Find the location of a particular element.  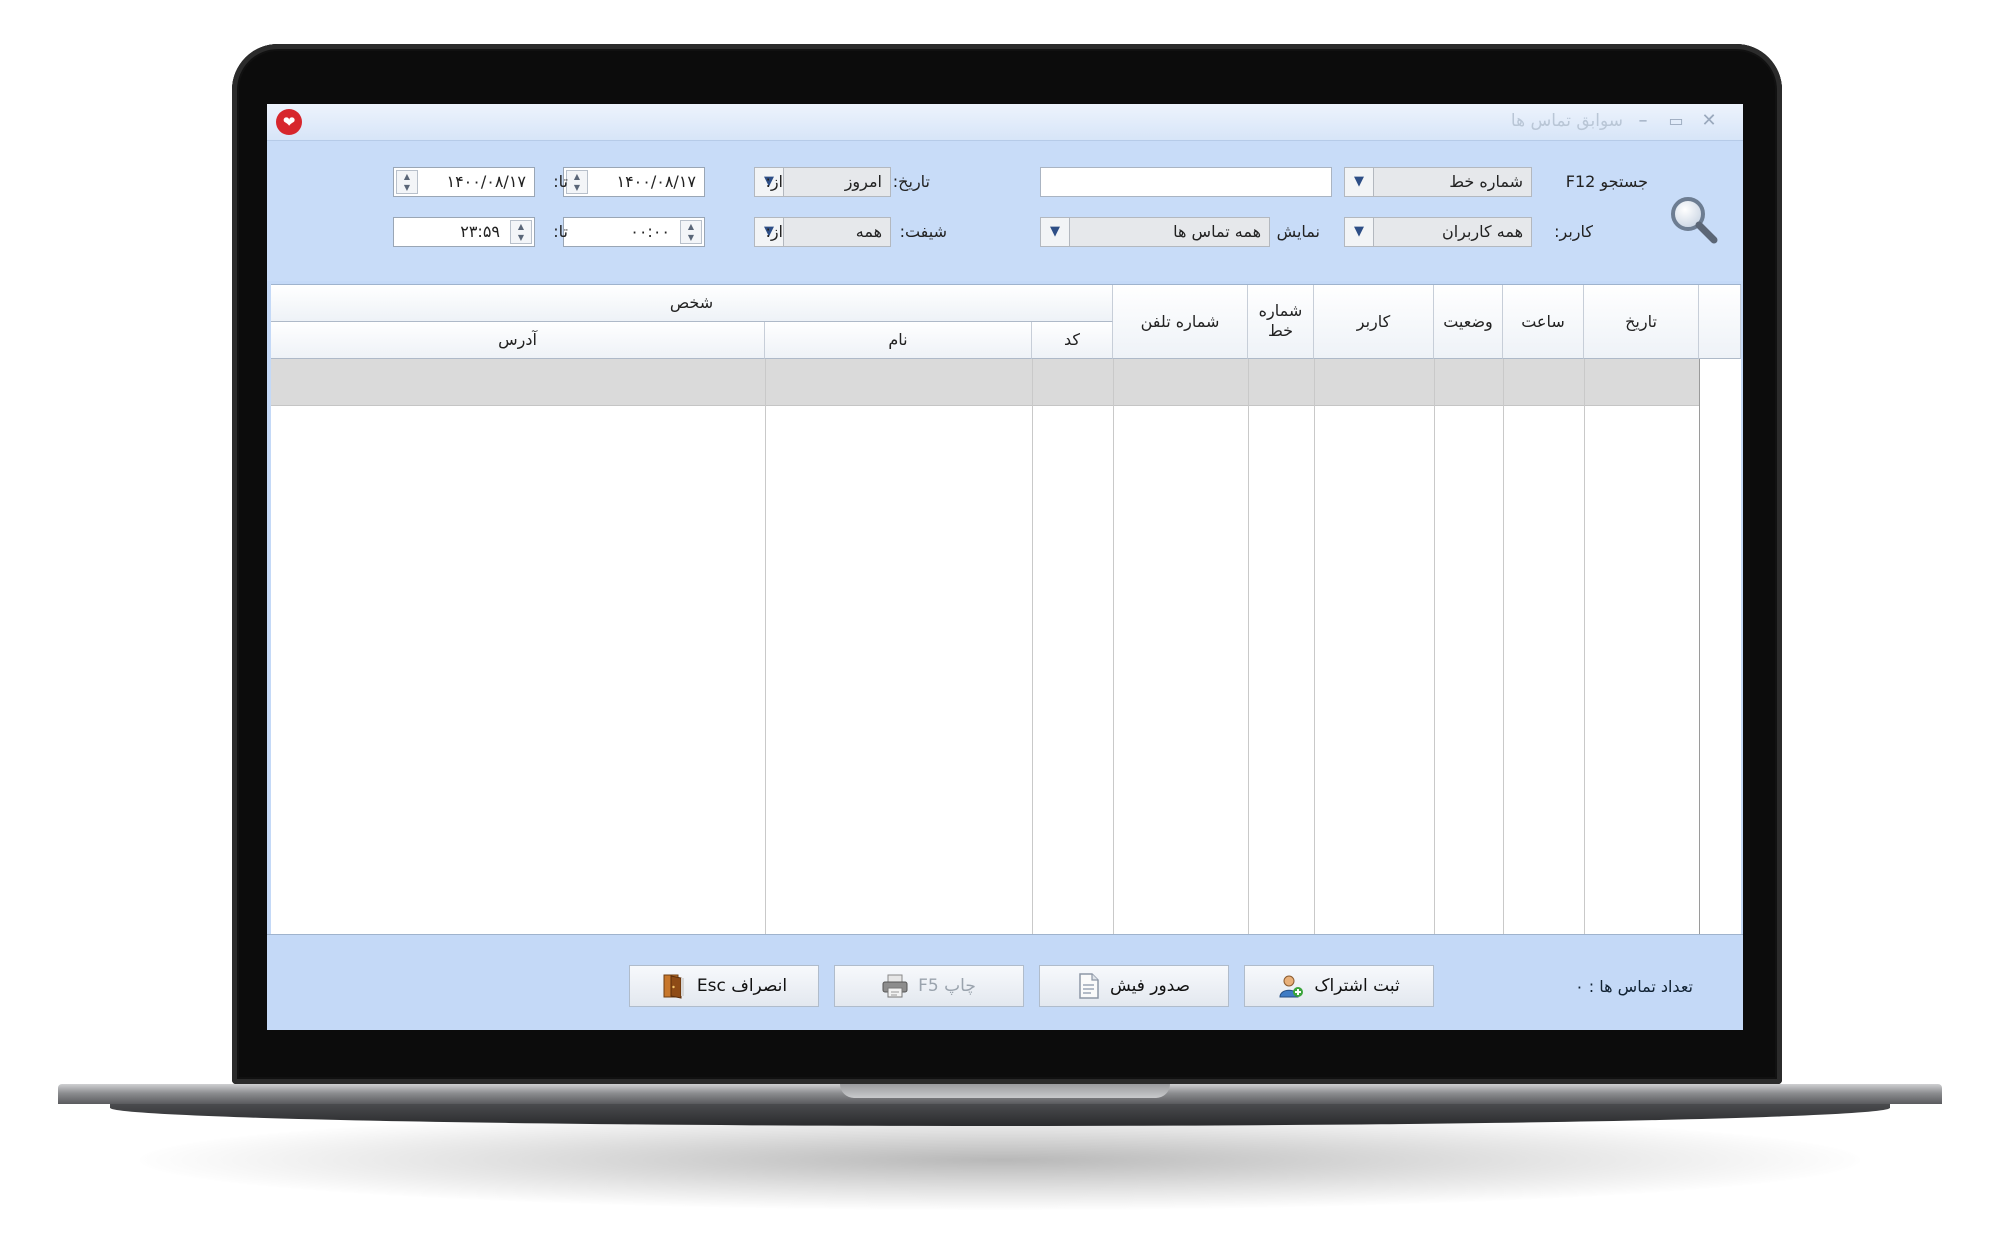

minimize-button: – is located at coordinates (1643, 121).